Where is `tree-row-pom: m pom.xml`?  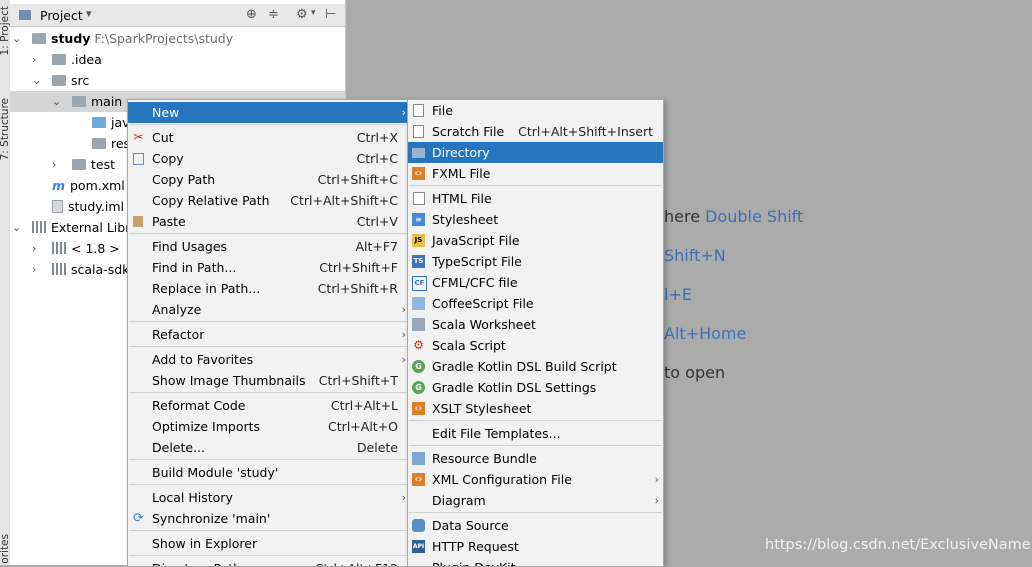
tree-row-pom: m pom.xml is located at coordinates (88, 185).